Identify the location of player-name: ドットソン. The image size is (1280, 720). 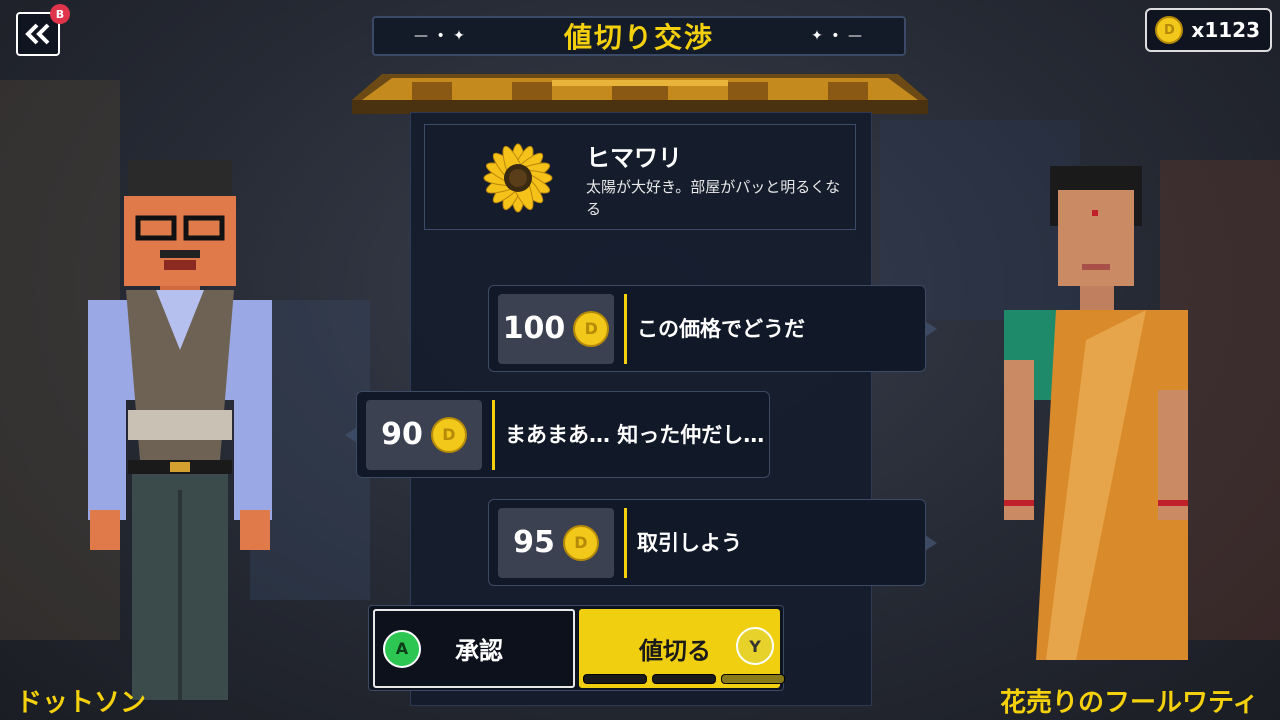
(81, 703).